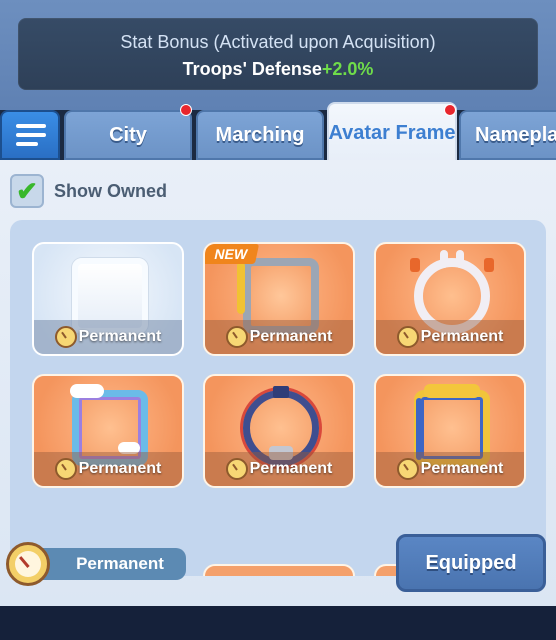 The height and width of the screenshot is (640, 556). I want to click on blue-ribbon-icon, so click(419, 429).